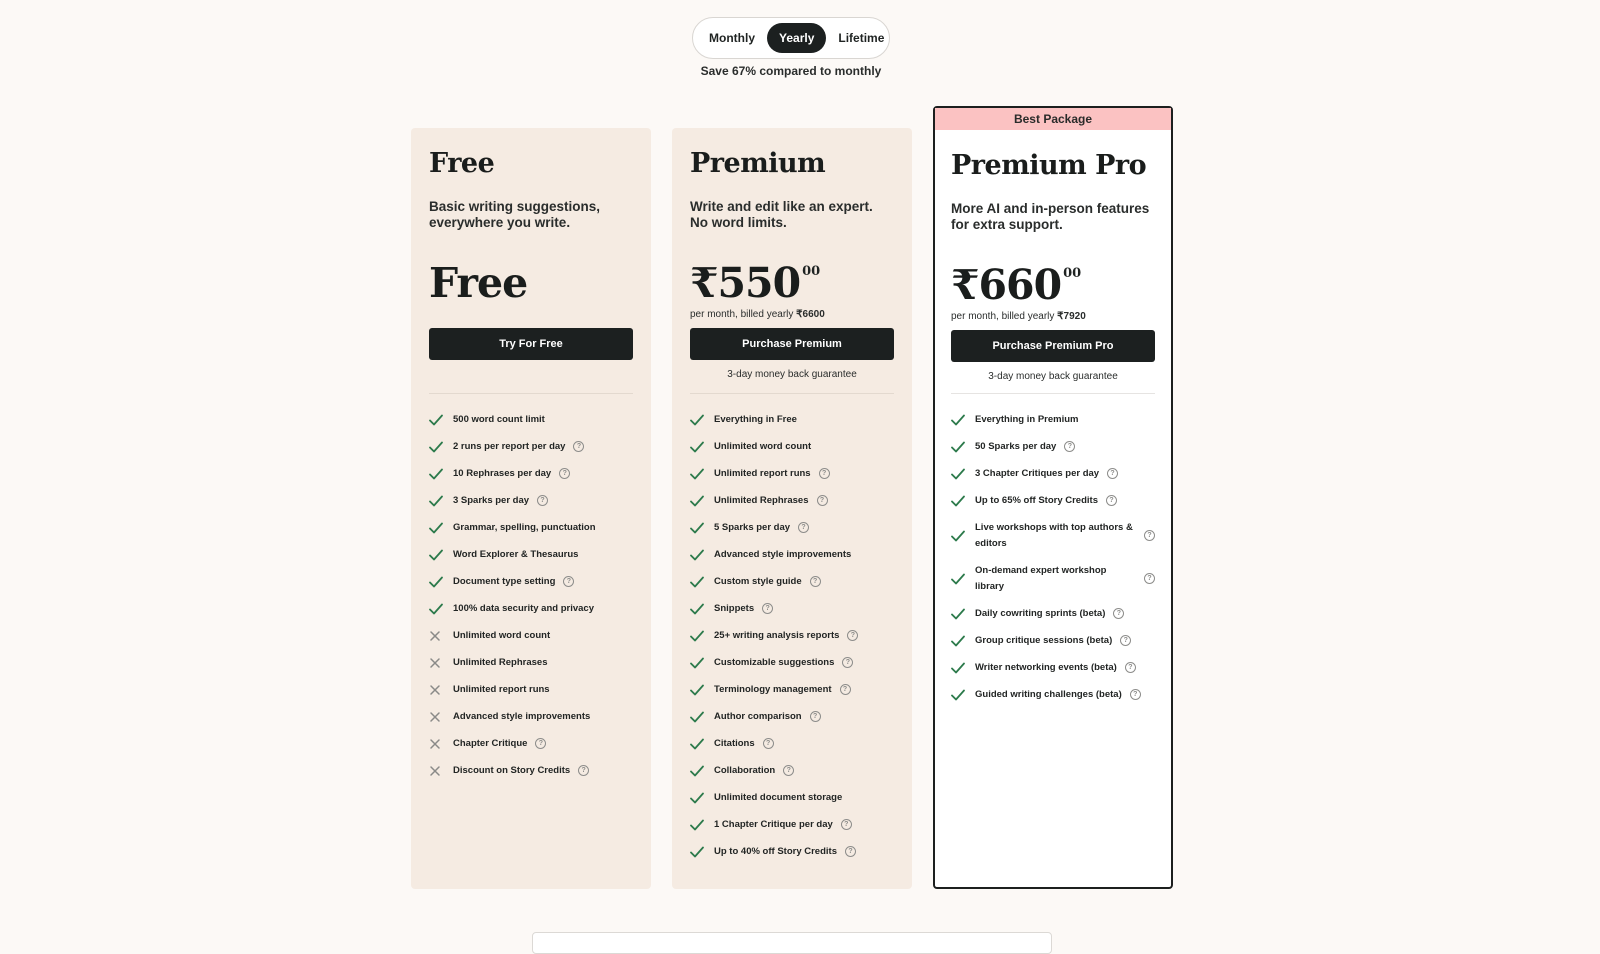 Image resolution: width=1600 pixels, height=954 pixels. What do you see at coordinates (491, 500) in the screenshot?
I see `feature-label: 3 Sparks per day` at bounding box center [491, 500].